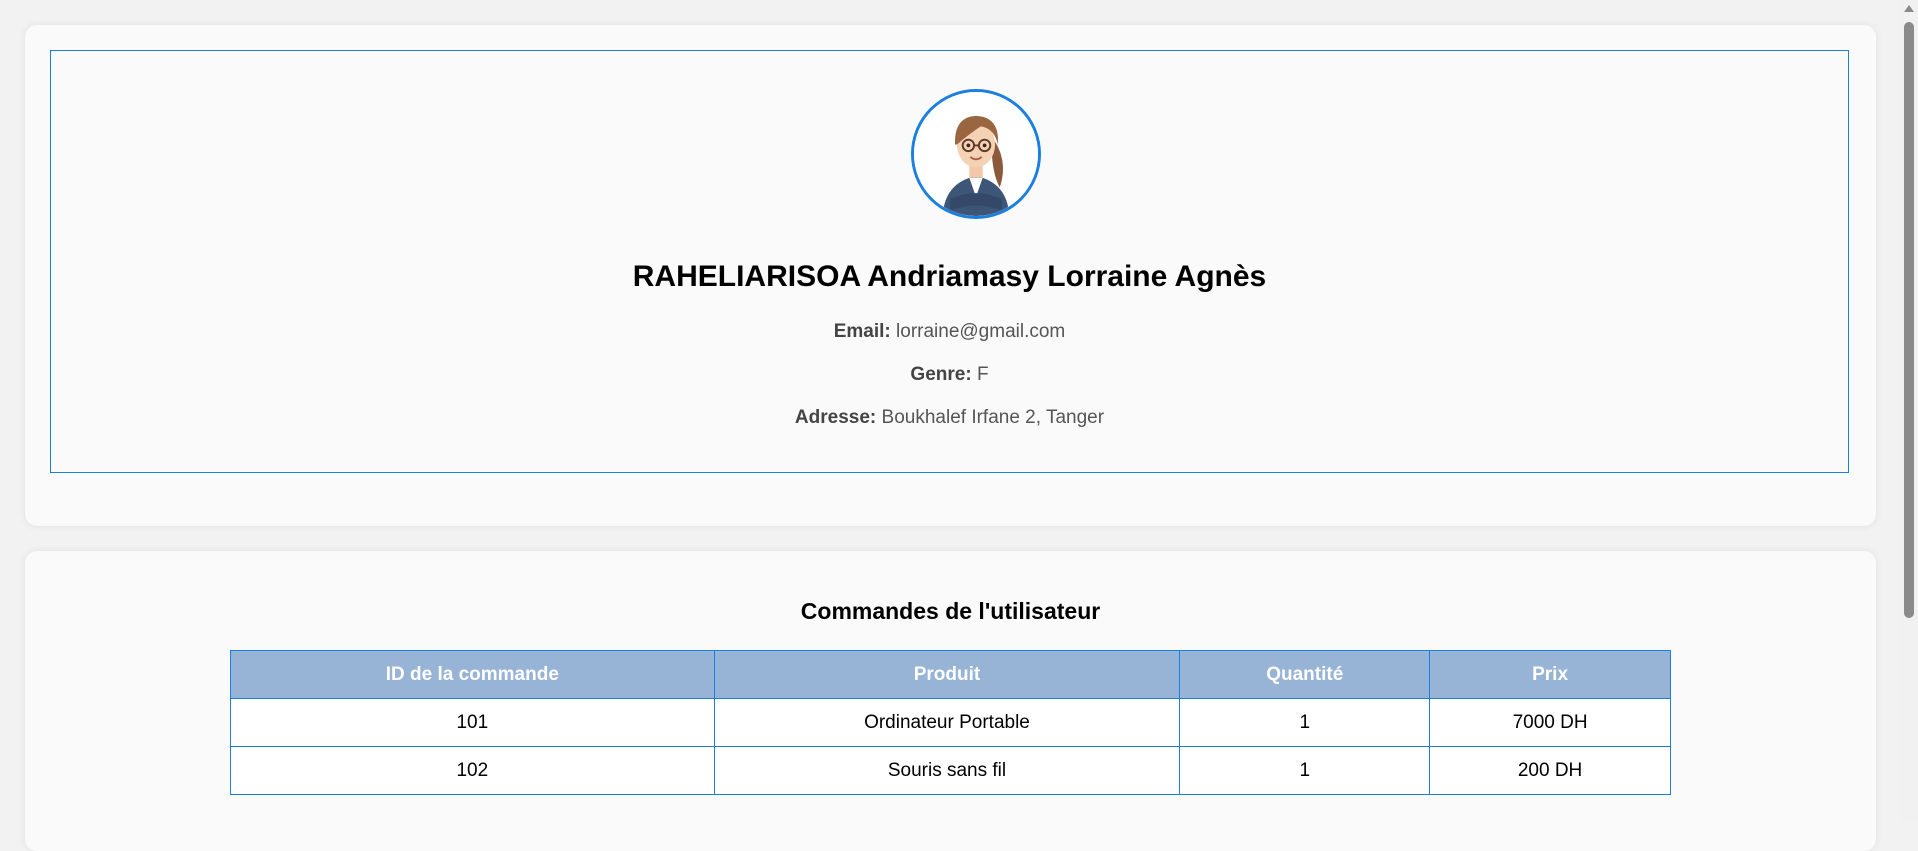  Describe the element at coordinates (950, 611) in the screenshot. I see `orders-title: Commandes de l'utilisateur` at that location.